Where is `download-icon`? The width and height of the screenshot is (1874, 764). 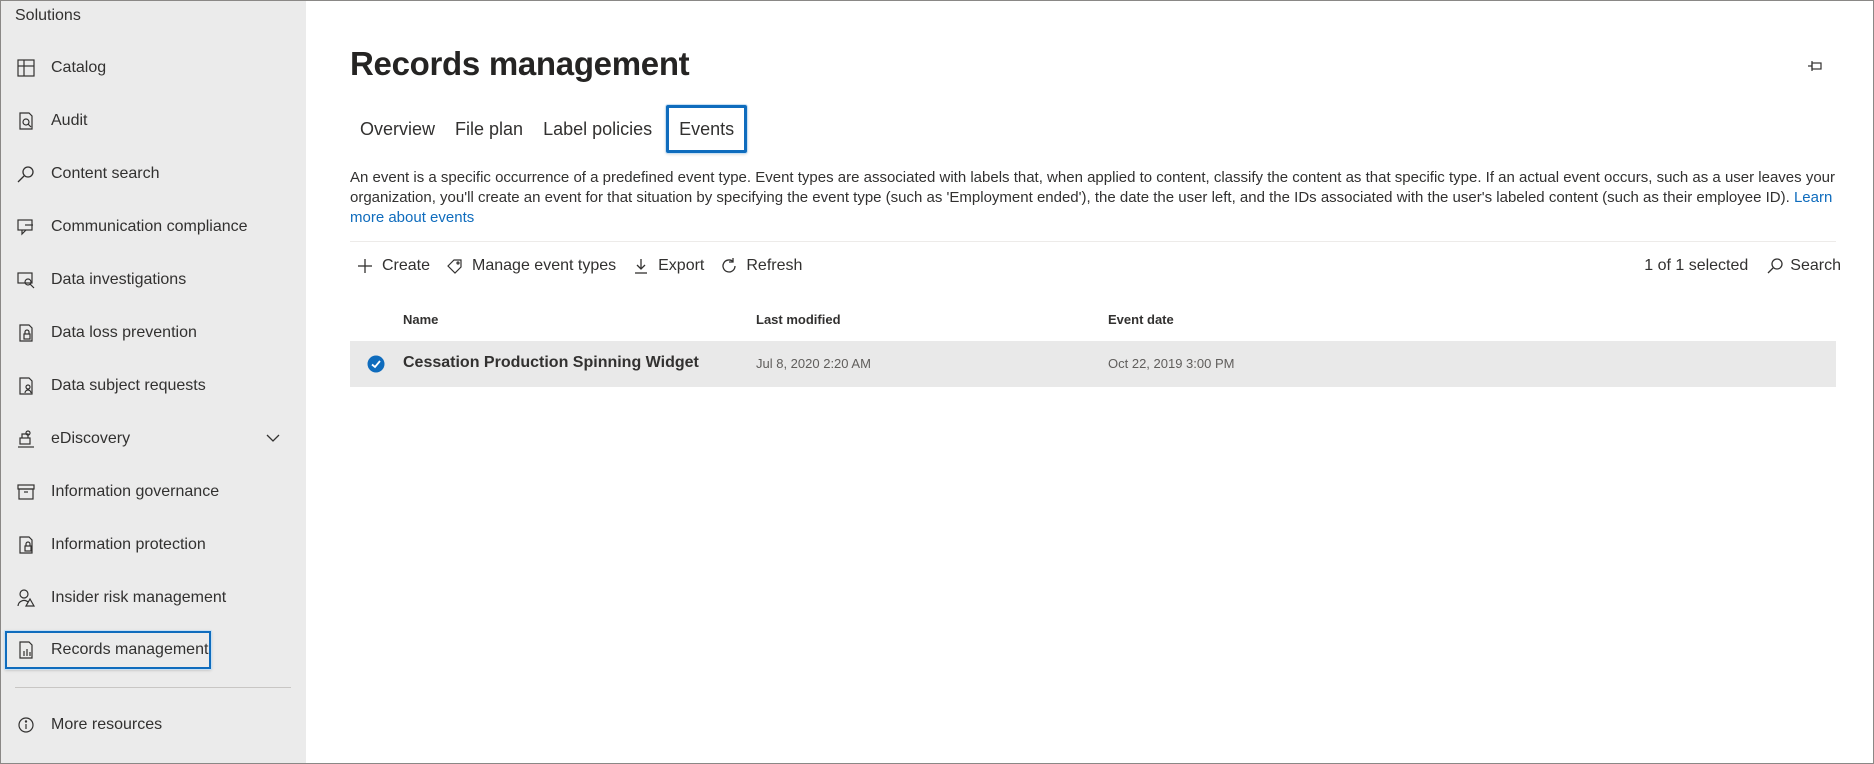
download-icon is located at coordinates (641, 266).